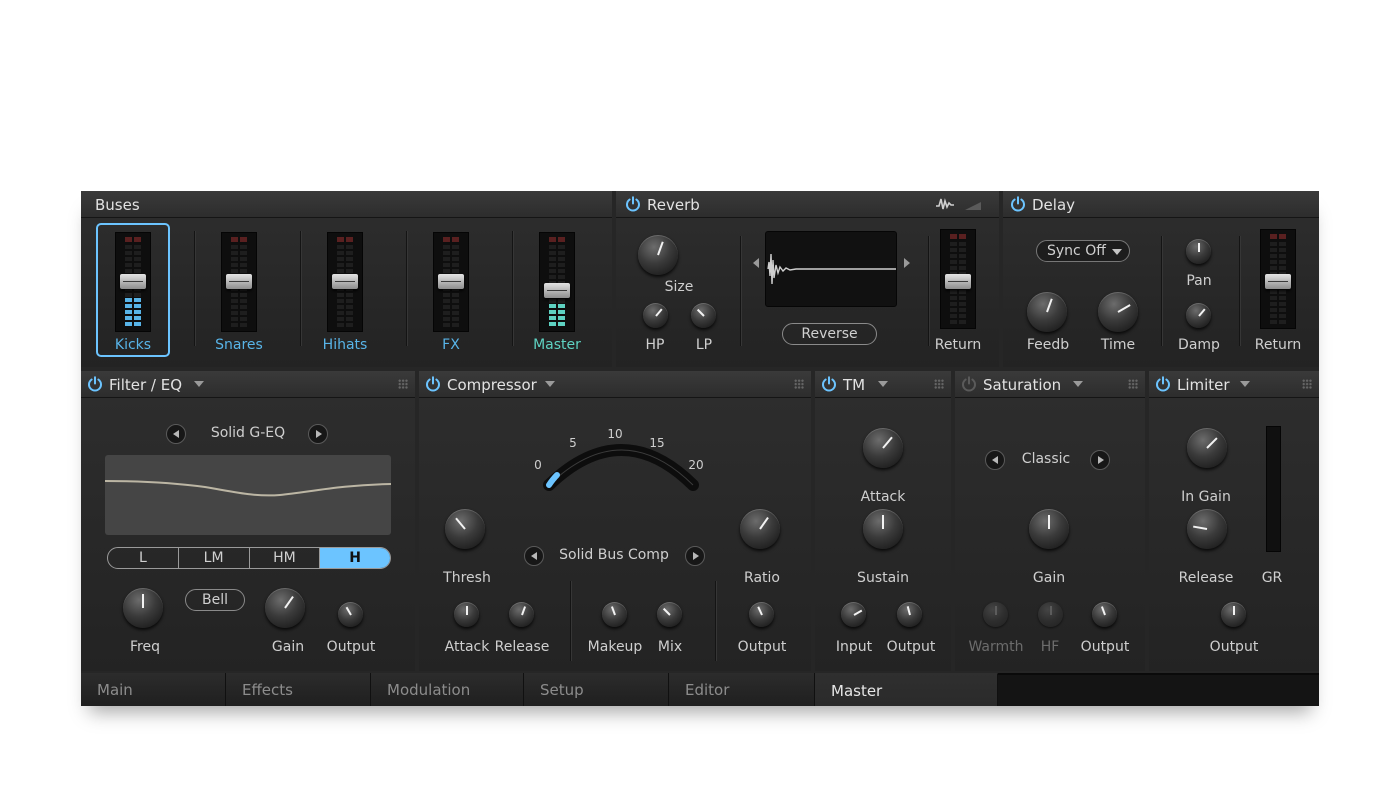  I want to click on bus-label: Kicks, so click(133, 345).